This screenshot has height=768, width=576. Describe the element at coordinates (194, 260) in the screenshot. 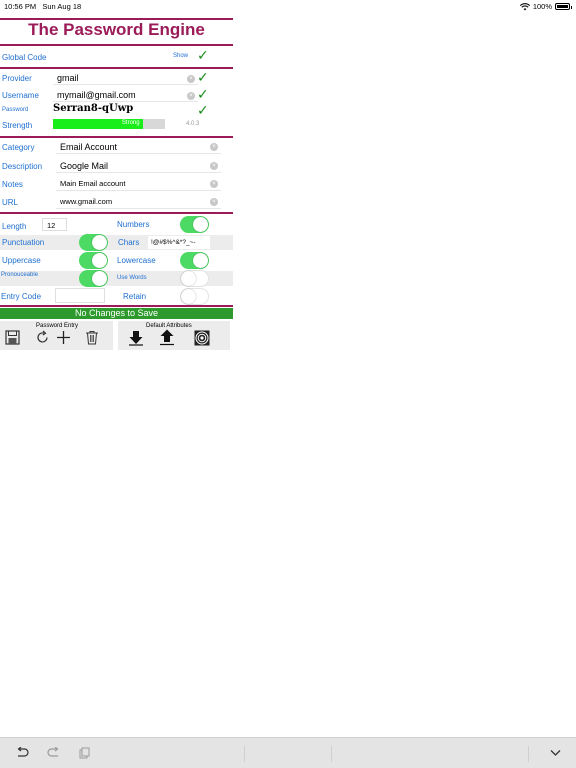

I see `lowercase-toggle` at that location.